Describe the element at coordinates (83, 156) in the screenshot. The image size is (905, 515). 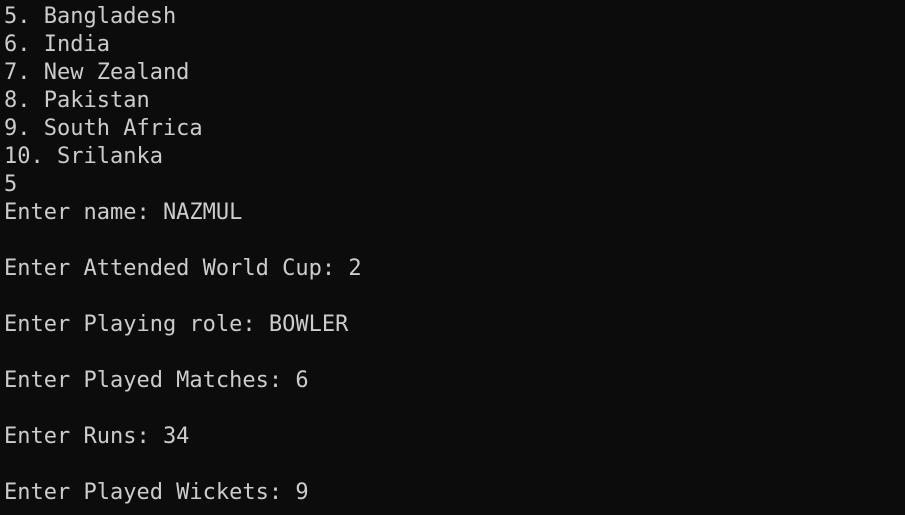
I see `menu-option-10: 10. Srilanka` at that location.